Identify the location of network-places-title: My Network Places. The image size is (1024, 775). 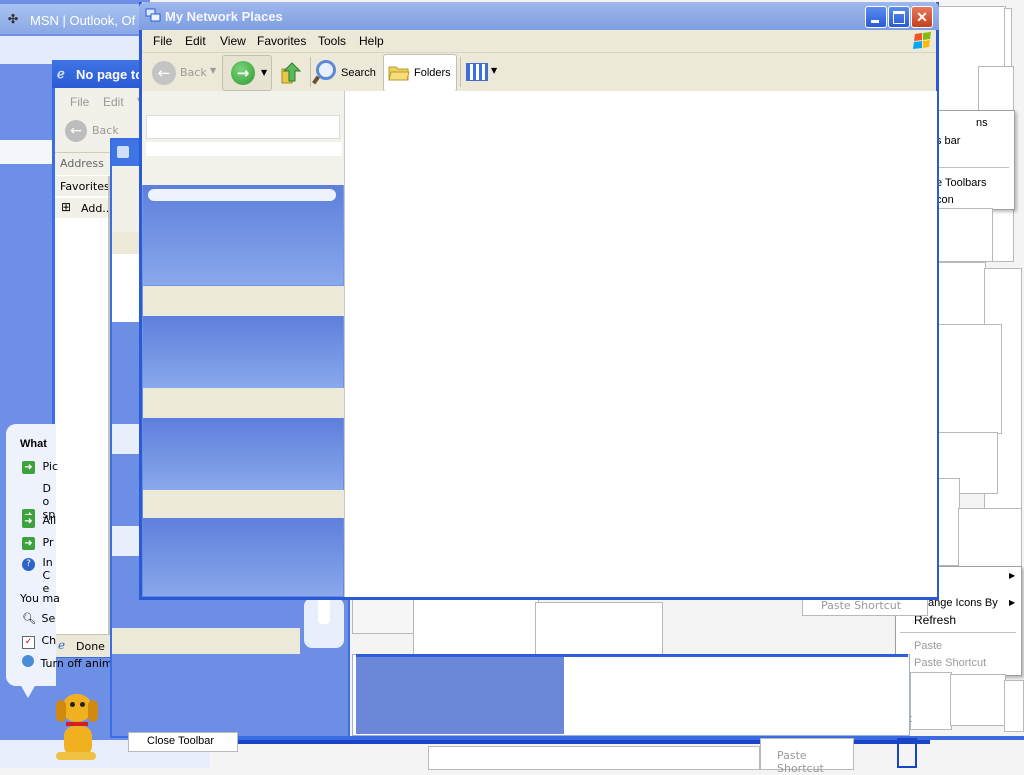
(224, 16).